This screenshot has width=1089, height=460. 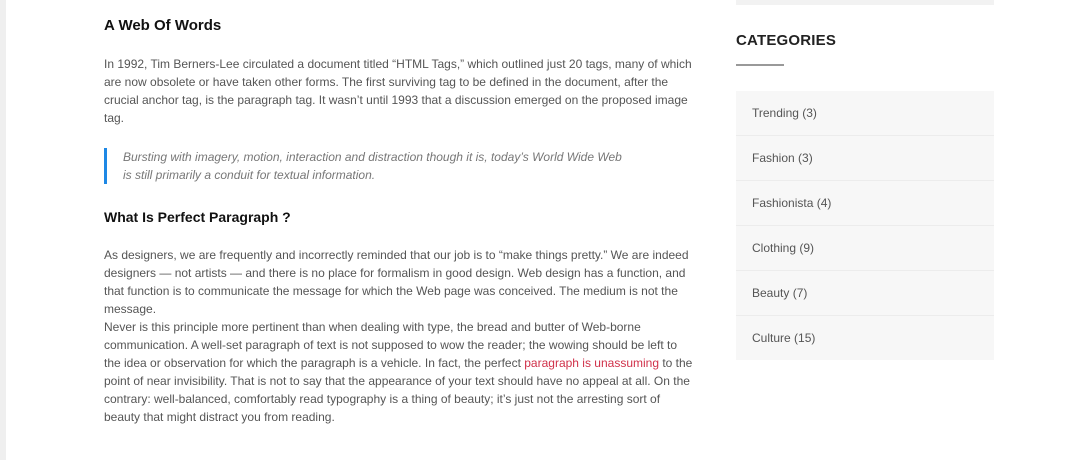 What do you see at coordinates (865, 2) in the screenshot?
I see `sidebar-top-widget-edge` at bounding box center [865, 2].